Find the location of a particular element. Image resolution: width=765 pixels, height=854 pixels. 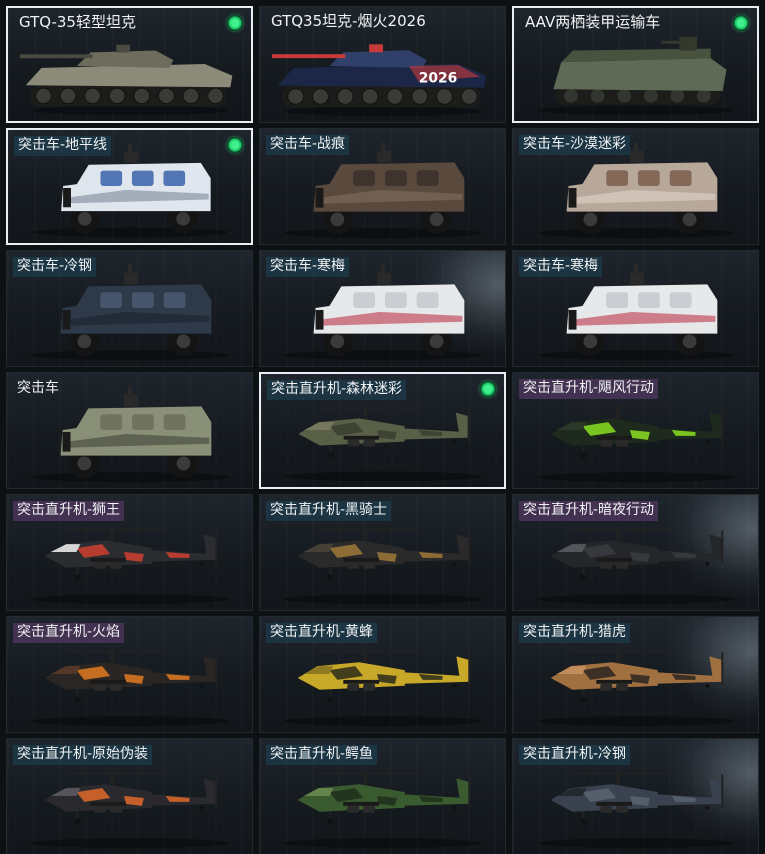

skin-card: 突击直升机-暗夜行动 is located at coordinates (635, 552).